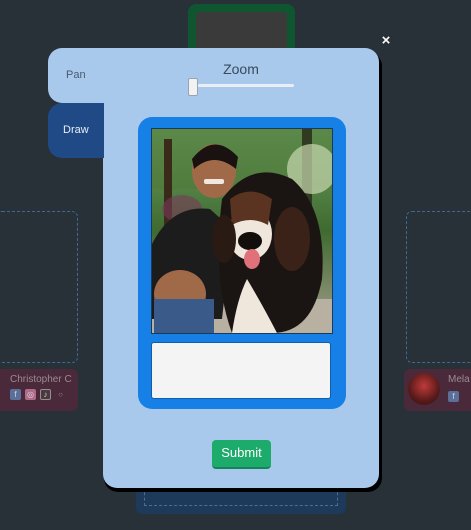  I want to click on photo-image, so click(242, 231).